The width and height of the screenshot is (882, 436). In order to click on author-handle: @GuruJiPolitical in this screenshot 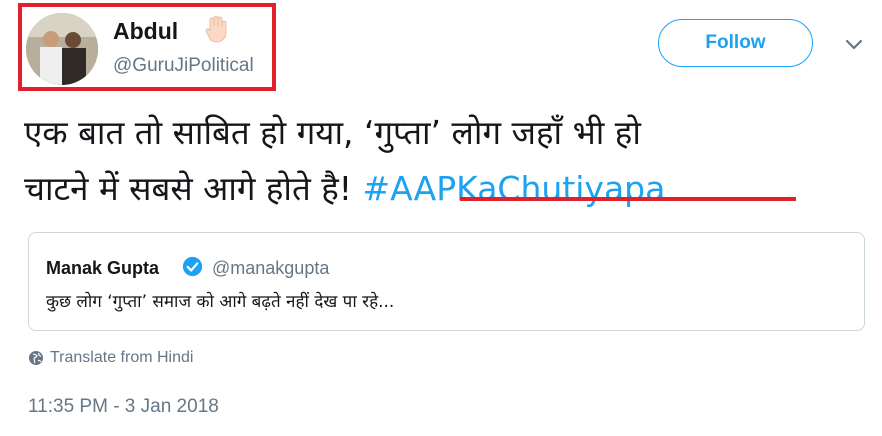, I will do `click(183, 66)`.